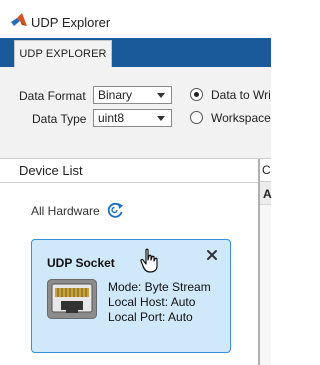 This screenshot has height=365, width=320. Describe the element at coordinates (135, 19) in the screenshot. I see `title-bar: UDP Explorer` at that location.